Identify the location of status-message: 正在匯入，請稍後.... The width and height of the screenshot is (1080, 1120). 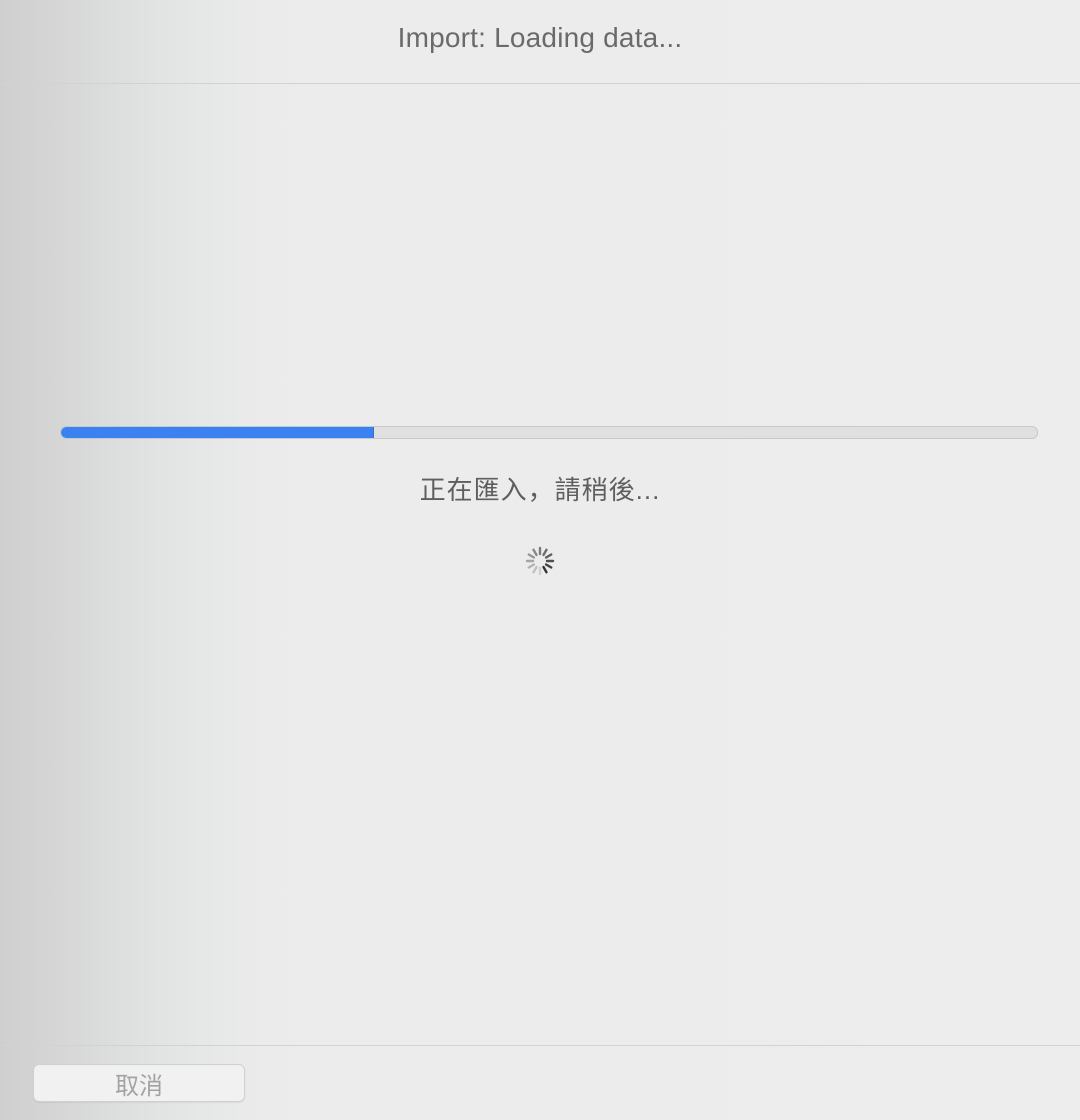
(540, 490).